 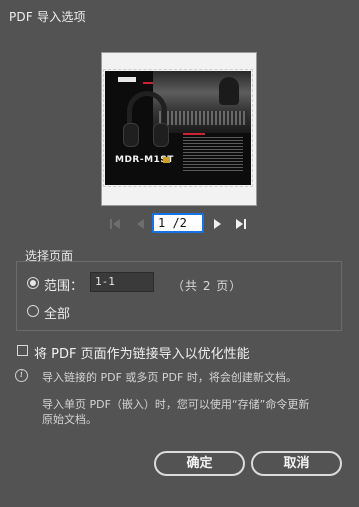 What do you see at coordinates (199, 463) in the screenshot?
I see `ok-button: 确定` at bounding box center [199, 463].